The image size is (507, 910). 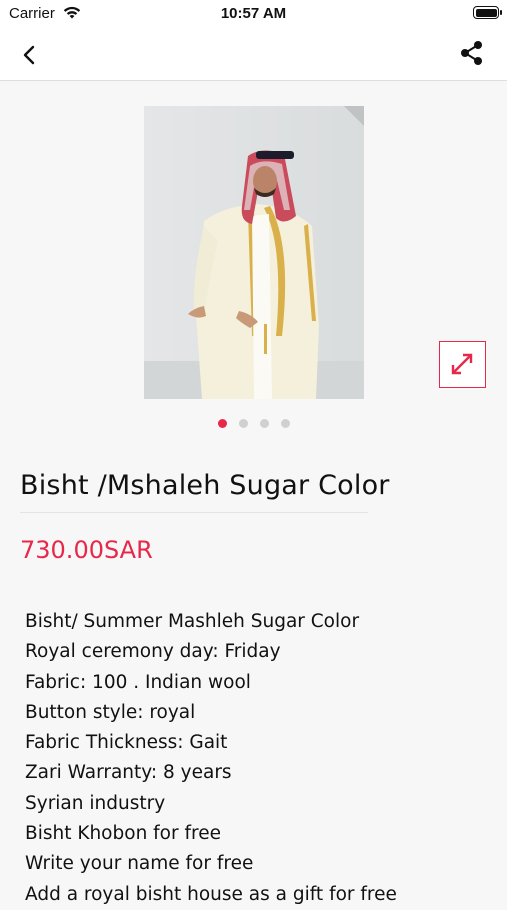 What do you see at coordinates (194, 512) in the screenshot?
I see `divider` at bounding box center [194, 512].